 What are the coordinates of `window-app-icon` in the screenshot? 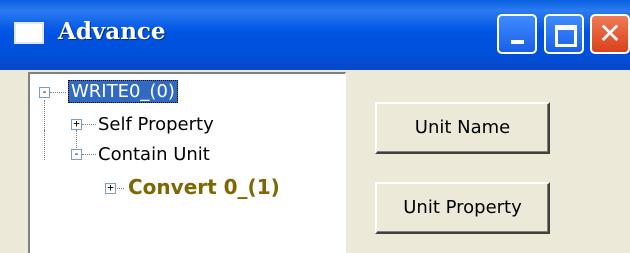 It's located at (29, 33).